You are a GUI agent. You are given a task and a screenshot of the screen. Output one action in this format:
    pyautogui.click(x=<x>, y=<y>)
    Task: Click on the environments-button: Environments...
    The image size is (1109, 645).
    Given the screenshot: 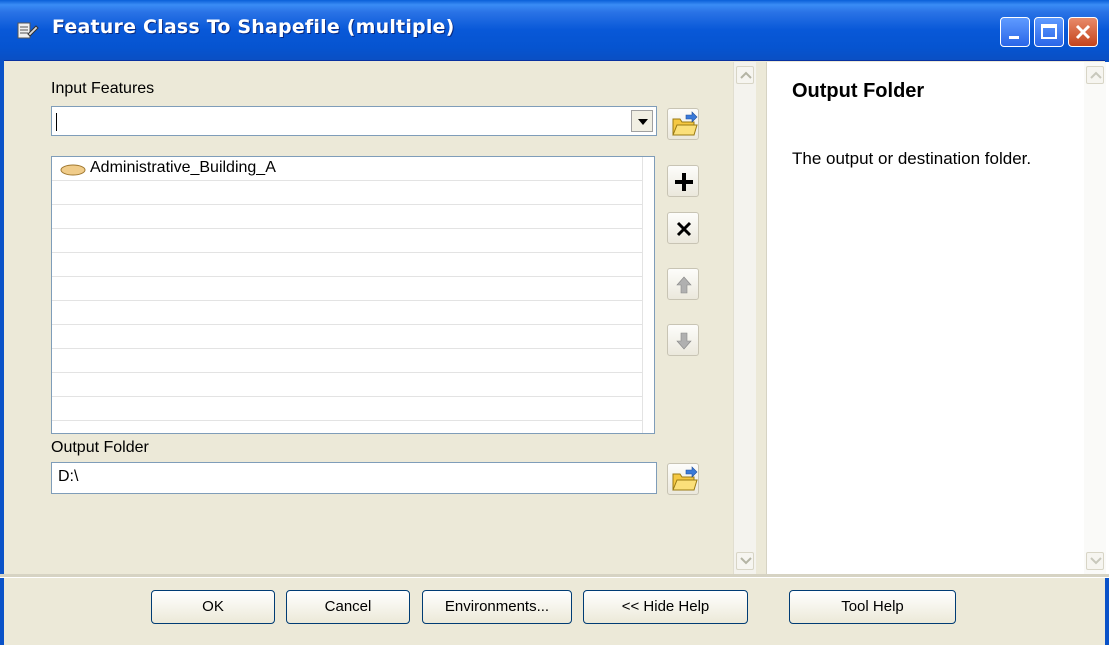 What is the action you would take?
    pyautogui.click(x=497, y=607)
    